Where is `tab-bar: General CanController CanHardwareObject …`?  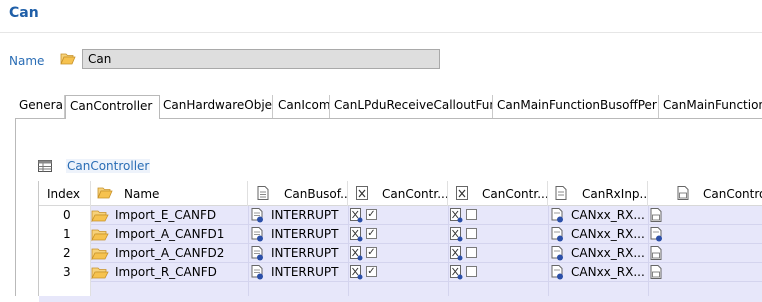
tab-bar: General CanController CanHardwareObject … is located at coordinates (388, 107).